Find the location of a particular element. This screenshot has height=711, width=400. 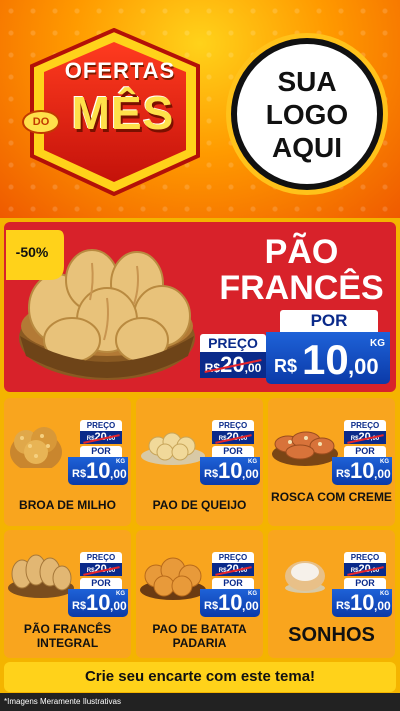

disclaimer: *Imagens Meramente Ilustrativas is located at coordinates (200, 702).